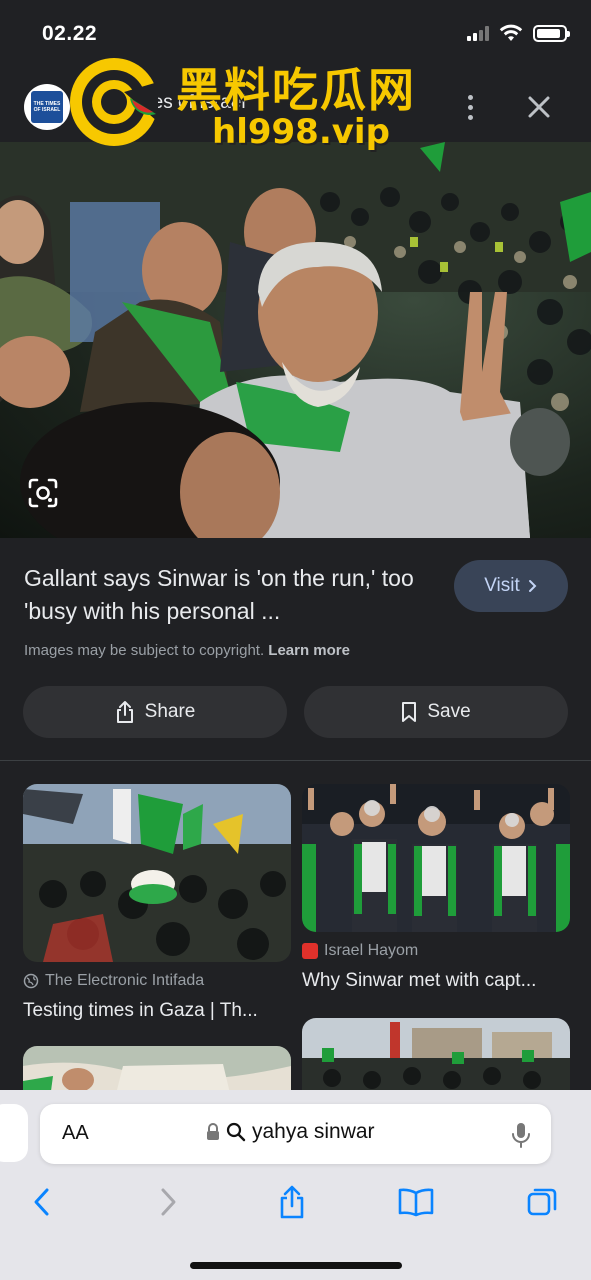 This screenshot has height=1280, width=591. I want to click on bookmarks-icon, so click(416, 1202).